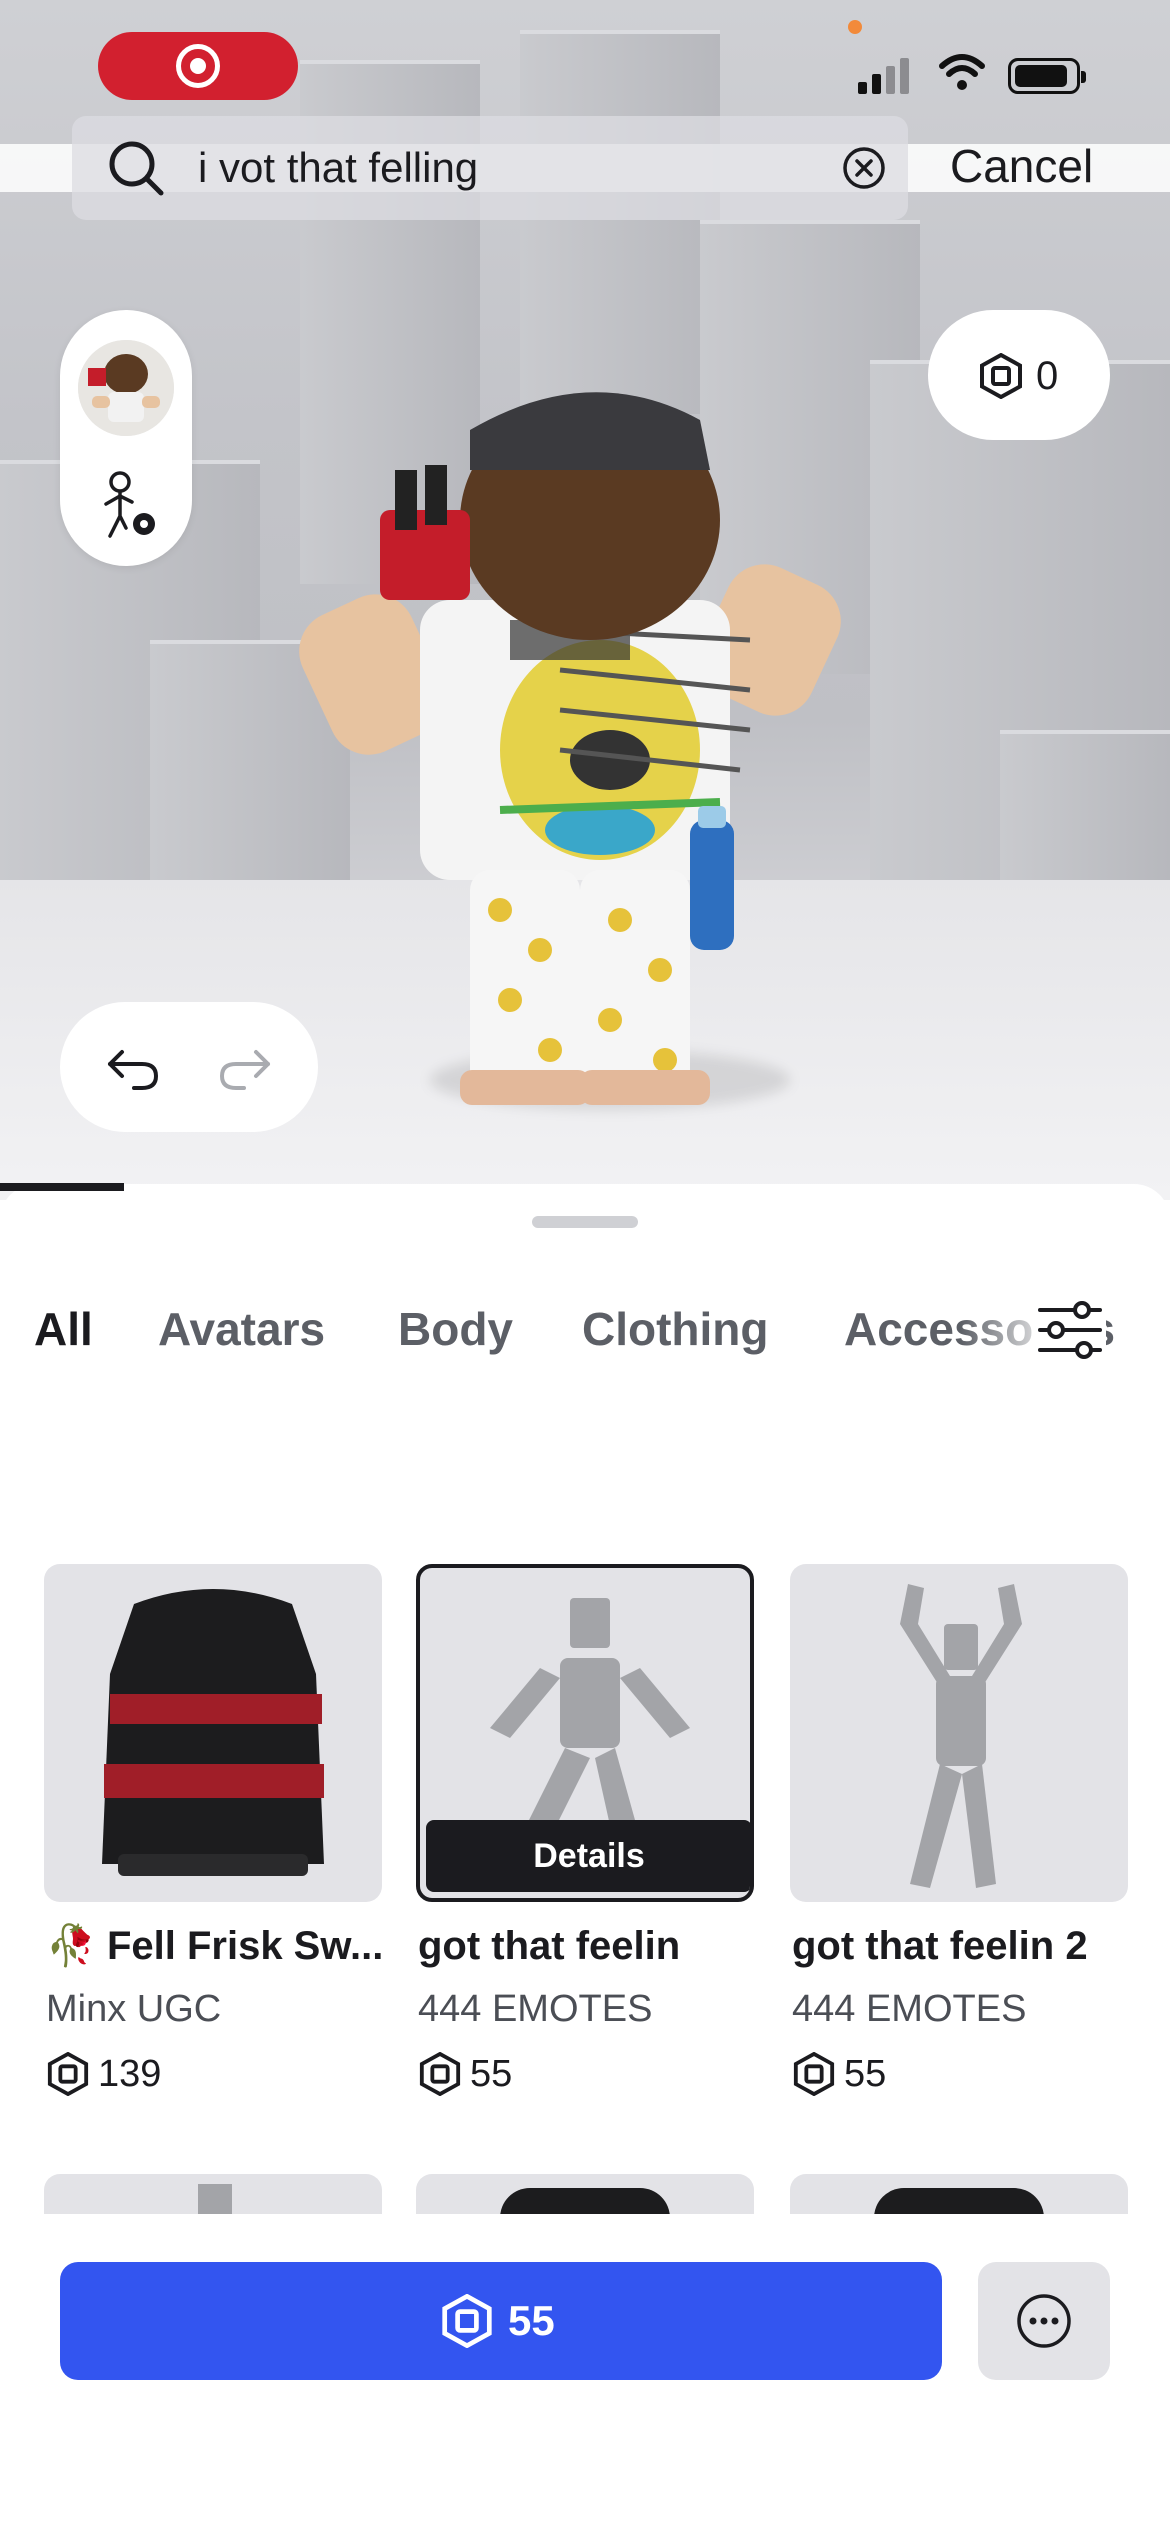 Image resolution: width=1170 pixels, height=2532 pixels. Describe the element at coordinates (570, 748) in the screenshot. I see `avatar-character` at that location.